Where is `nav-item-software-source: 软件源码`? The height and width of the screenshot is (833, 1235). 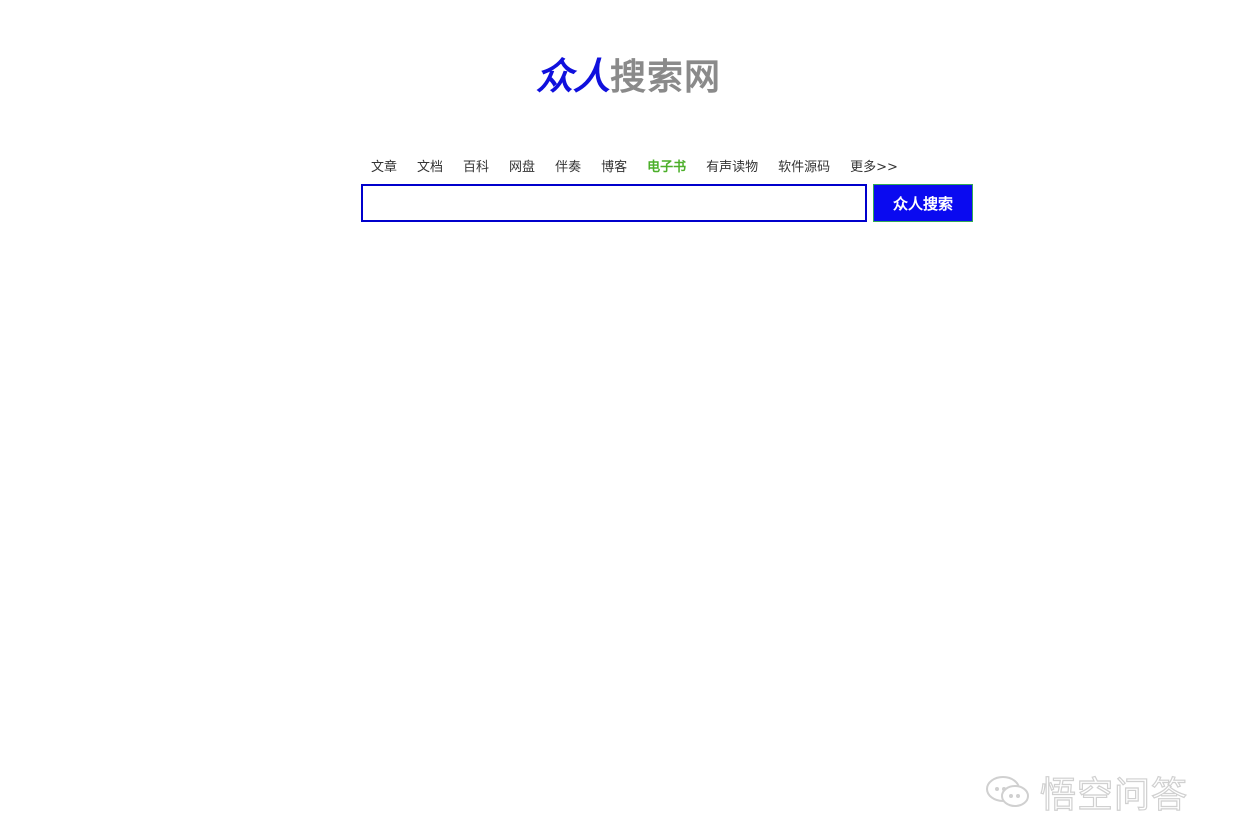 nav-item-software-source: 软件源码 is located at coordinates (804, 168).